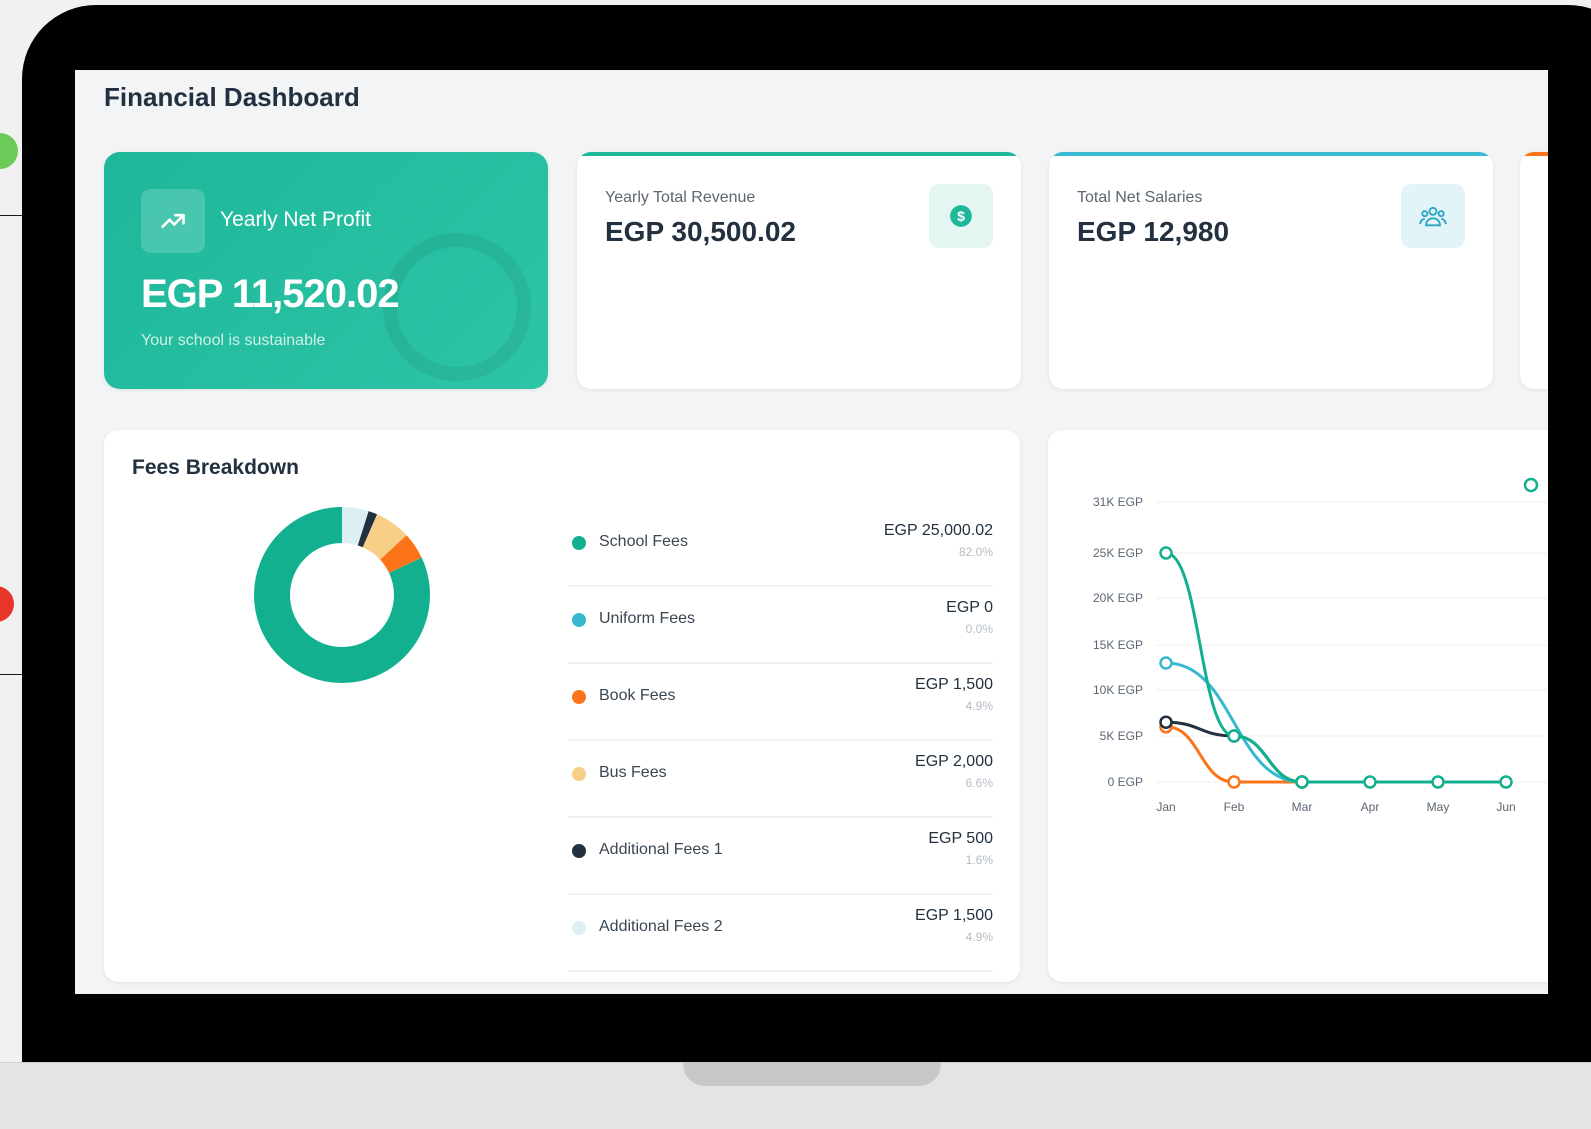 Image resolution: width=1591 pixels, height=1129 pixels. I want to click on users-icon, so click(1433, 216).